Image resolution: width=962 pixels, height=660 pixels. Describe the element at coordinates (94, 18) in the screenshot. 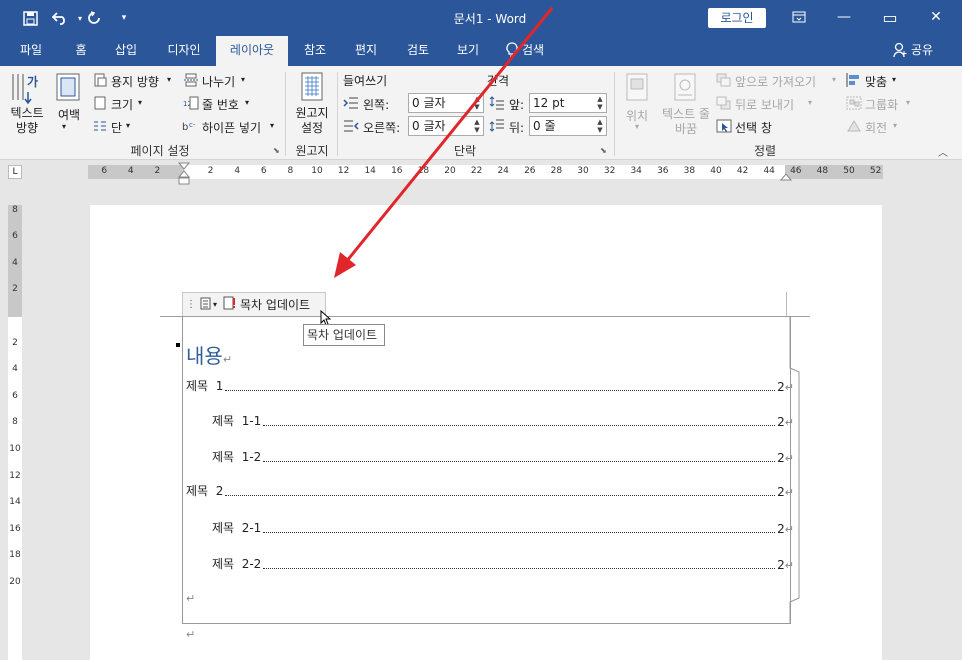

I see `redo-icon` at that location.